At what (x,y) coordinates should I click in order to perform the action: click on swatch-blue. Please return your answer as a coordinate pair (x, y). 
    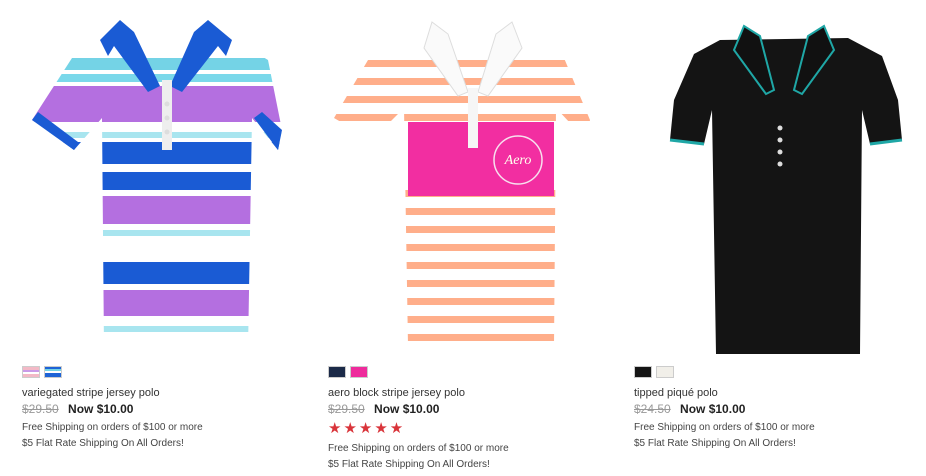
    Looking at the image, I should click on (53, 372).